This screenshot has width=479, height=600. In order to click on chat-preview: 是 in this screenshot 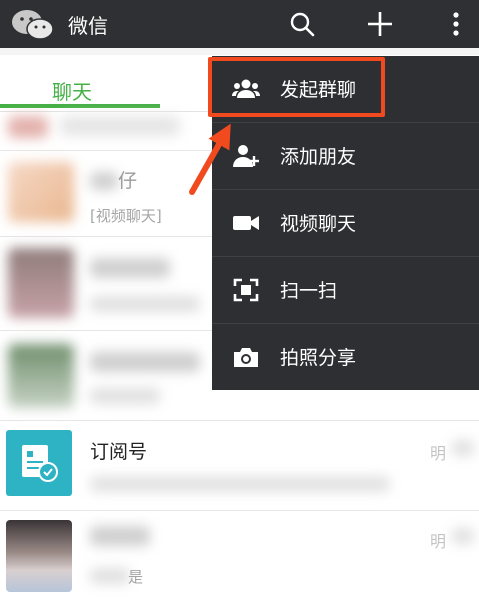, I will do `click(136, 577)`.